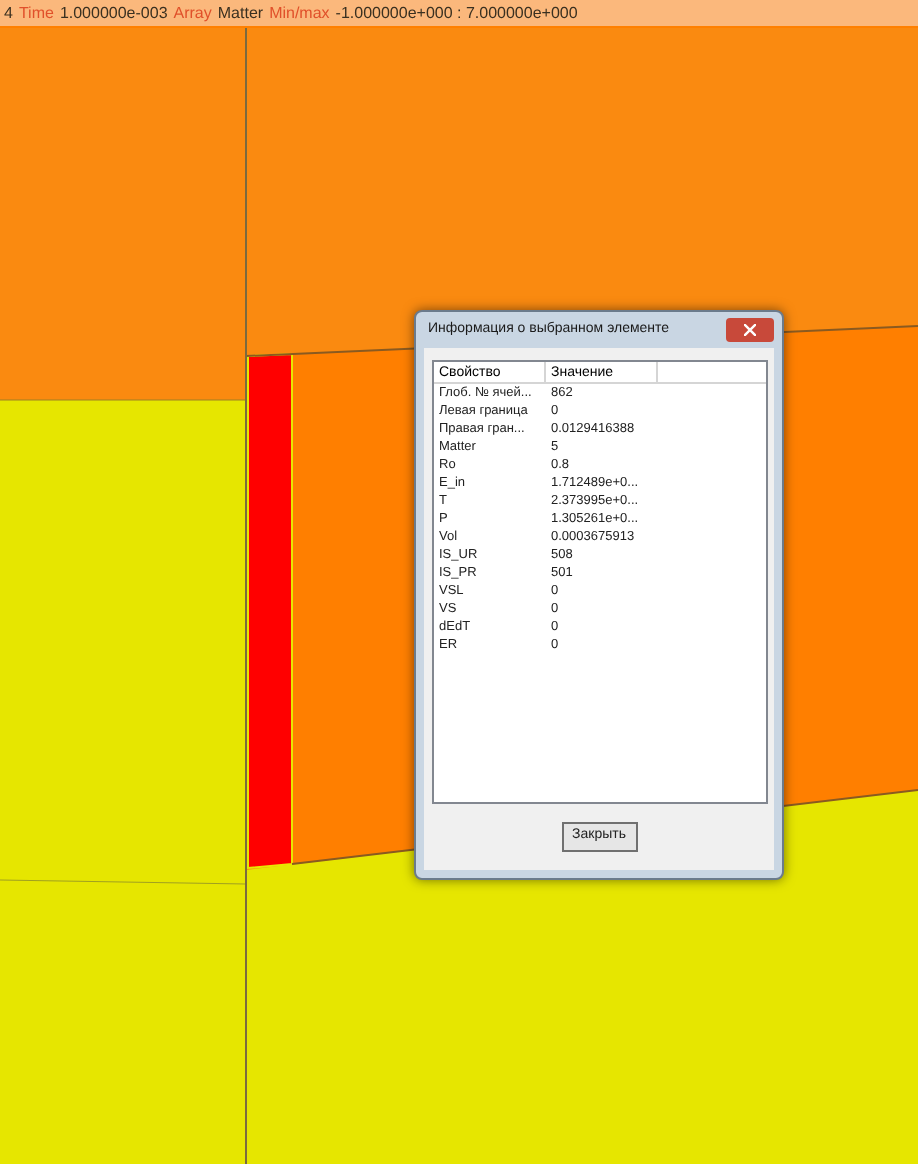 The width and height of the screenshot is (918, 1164). What do you see at coordinates (8, 13) in the screenshot?
I see `status-text: 4` at bounding box center [8, 13].